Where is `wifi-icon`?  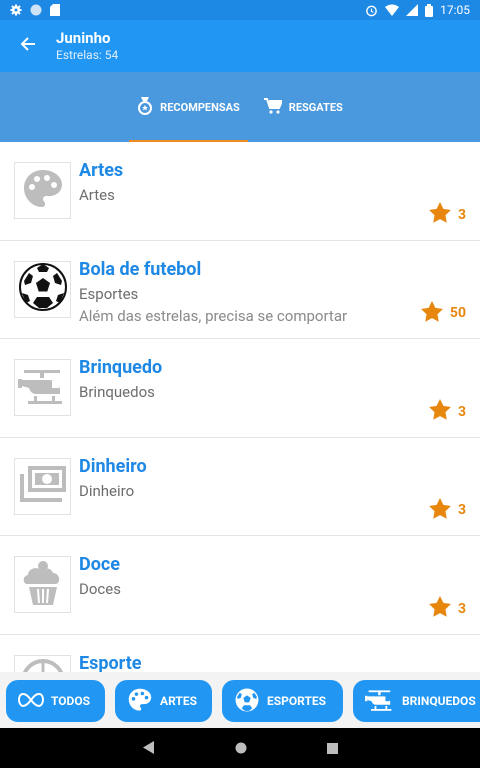
wifi-icon is located at coordinates (392, 10).